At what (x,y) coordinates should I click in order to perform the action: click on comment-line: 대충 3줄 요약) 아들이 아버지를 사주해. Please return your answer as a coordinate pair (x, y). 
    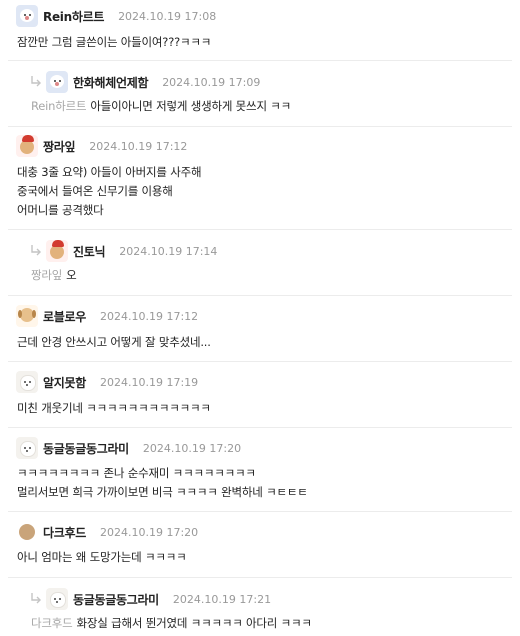
    Looking at the image, I should click on (109, 172).